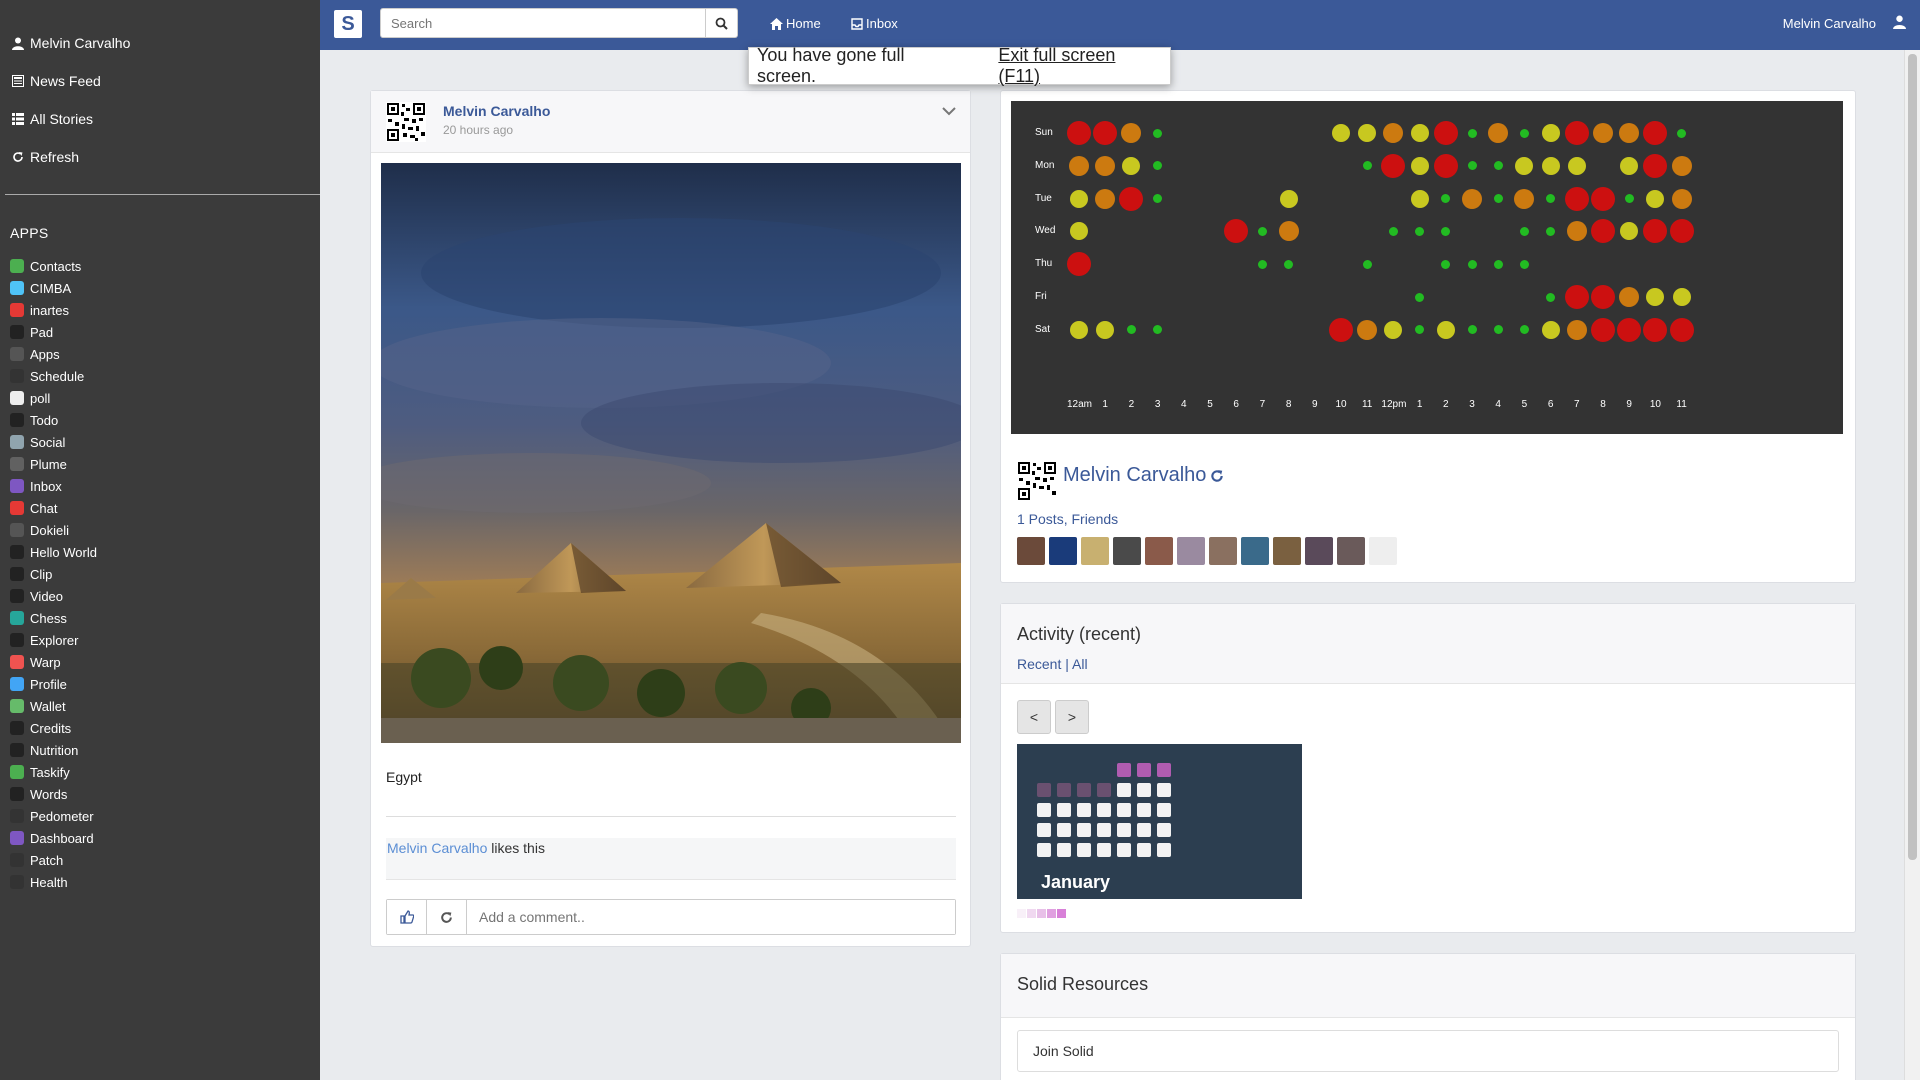 This screenshot has height=1080, width=1920. Describe the element at coordinates (1912, 457) in the screenshot. I see `scrollbar-thumb` at that location.